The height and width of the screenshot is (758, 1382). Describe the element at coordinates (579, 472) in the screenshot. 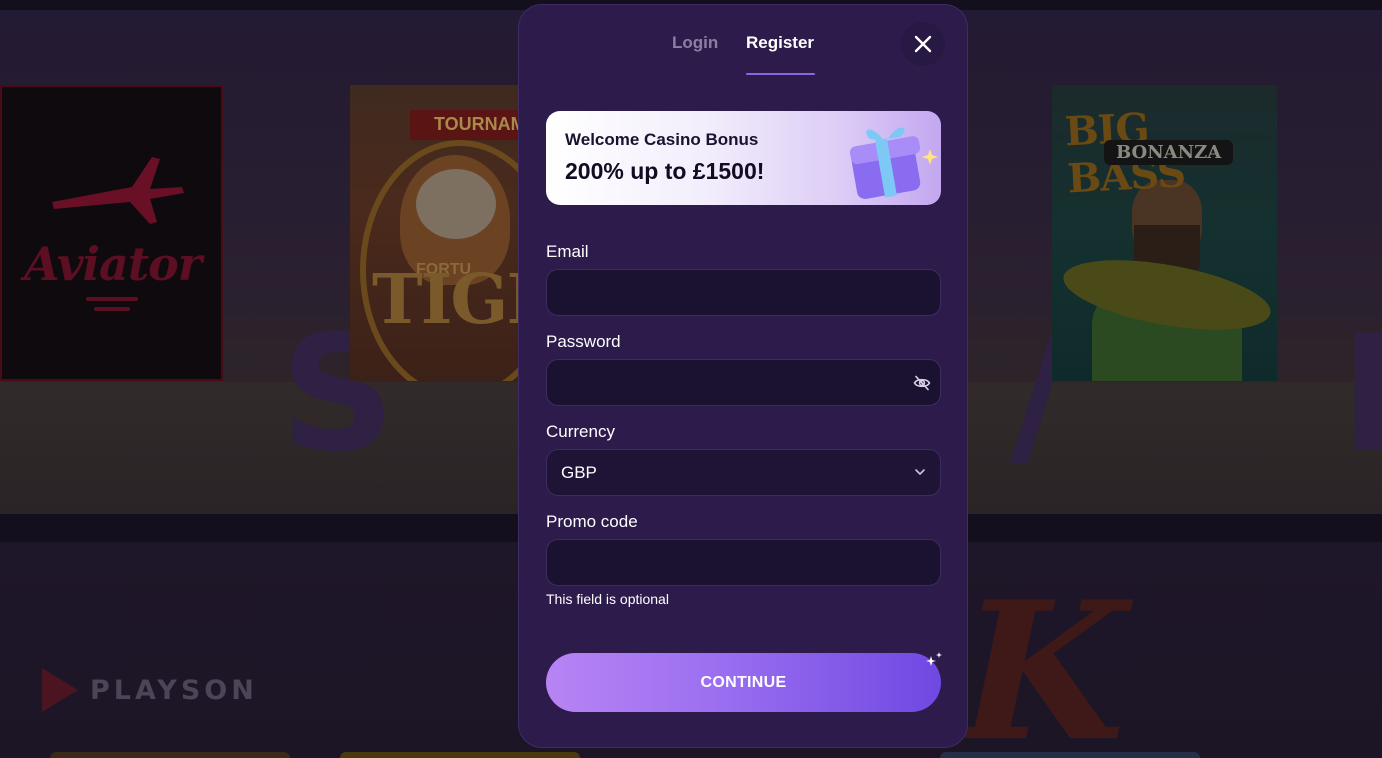

I see `currency-selected-value: GBP` at that location.